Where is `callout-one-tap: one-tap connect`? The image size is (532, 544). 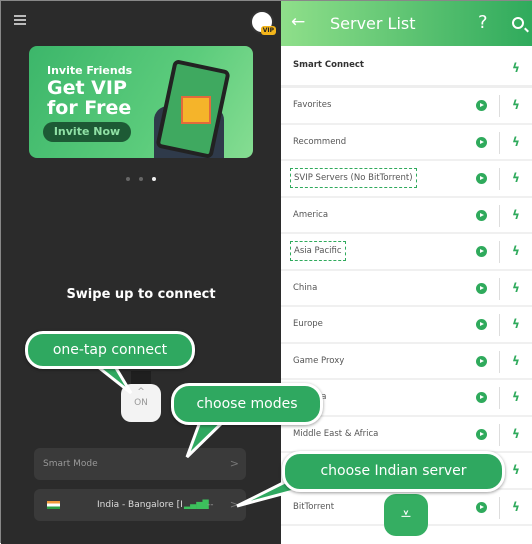 callout-one-tap: one-tap connect is located at coordinates (110, 350).